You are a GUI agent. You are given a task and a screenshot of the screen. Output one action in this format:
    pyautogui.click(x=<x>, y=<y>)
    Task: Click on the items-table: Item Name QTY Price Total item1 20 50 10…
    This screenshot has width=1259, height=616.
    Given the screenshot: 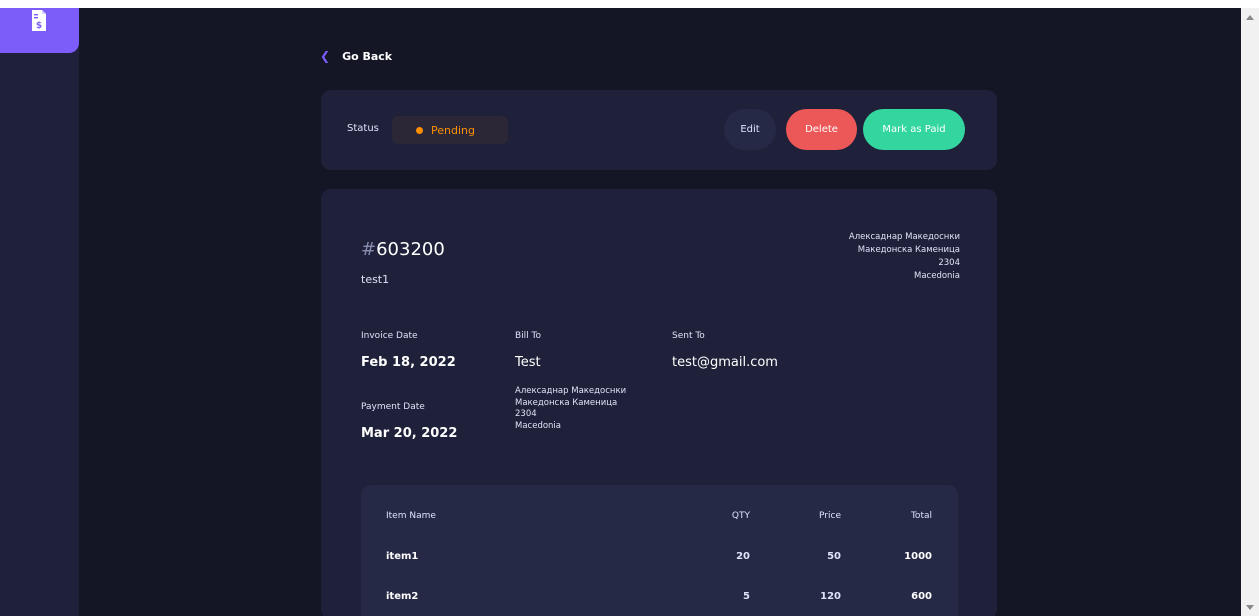 What is the action you would take?
    pyautogui.click(x=659, y=550)
    